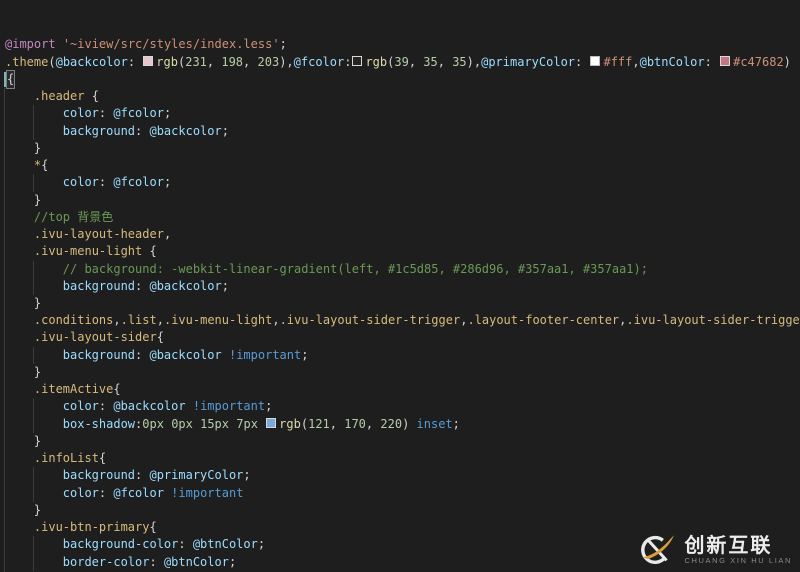 The height and width of the screenshot is (572, 800). What do you see at coordinates (402, 217) in the screenshot?
I see `code-line: //top 背景色` at bounding box center [402, 217].